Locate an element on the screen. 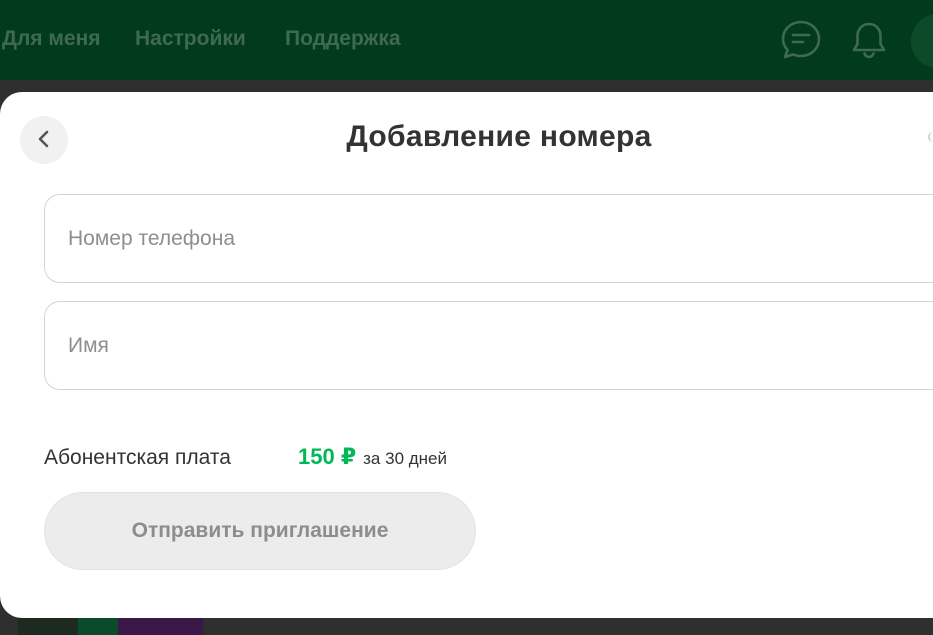 Image resolution: width=933 pixels, height=635 pixels. modal-title: Добавление номера is located at coordinates (499, 136).